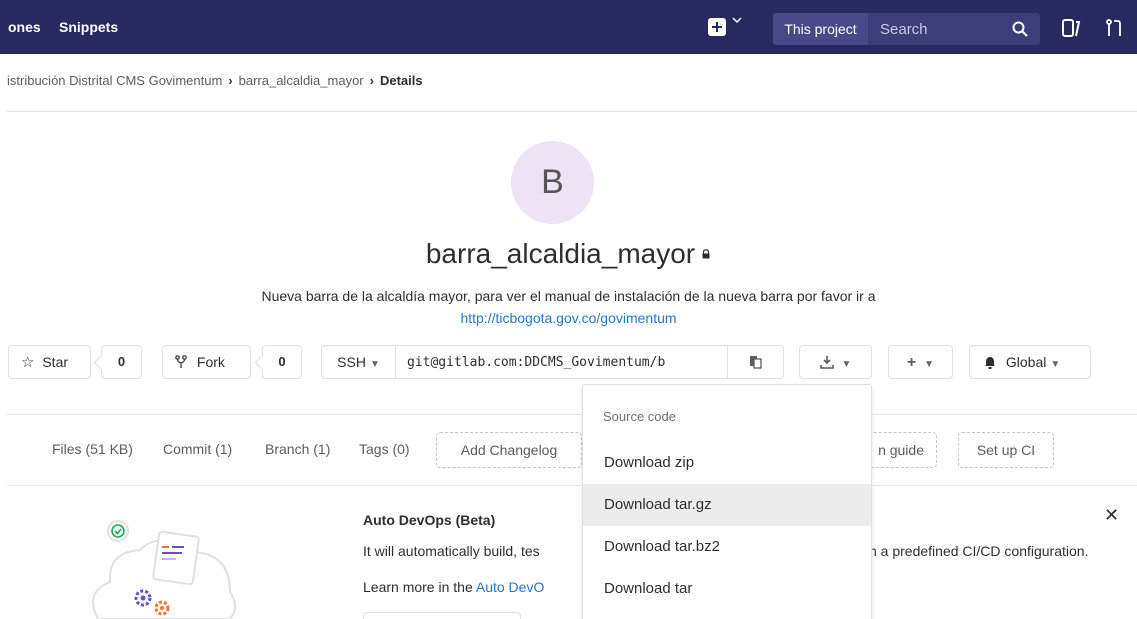  What do you see at coordinates (826, 362) in the screenshot?
I see `download-icon` at bounding box center [826, 362].